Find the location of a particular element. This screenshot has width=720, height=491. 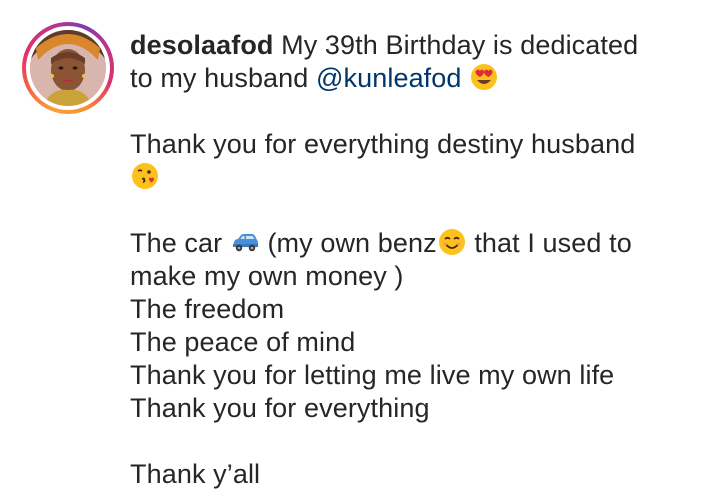

caption-text: The car is located at coordinates (180, 243).